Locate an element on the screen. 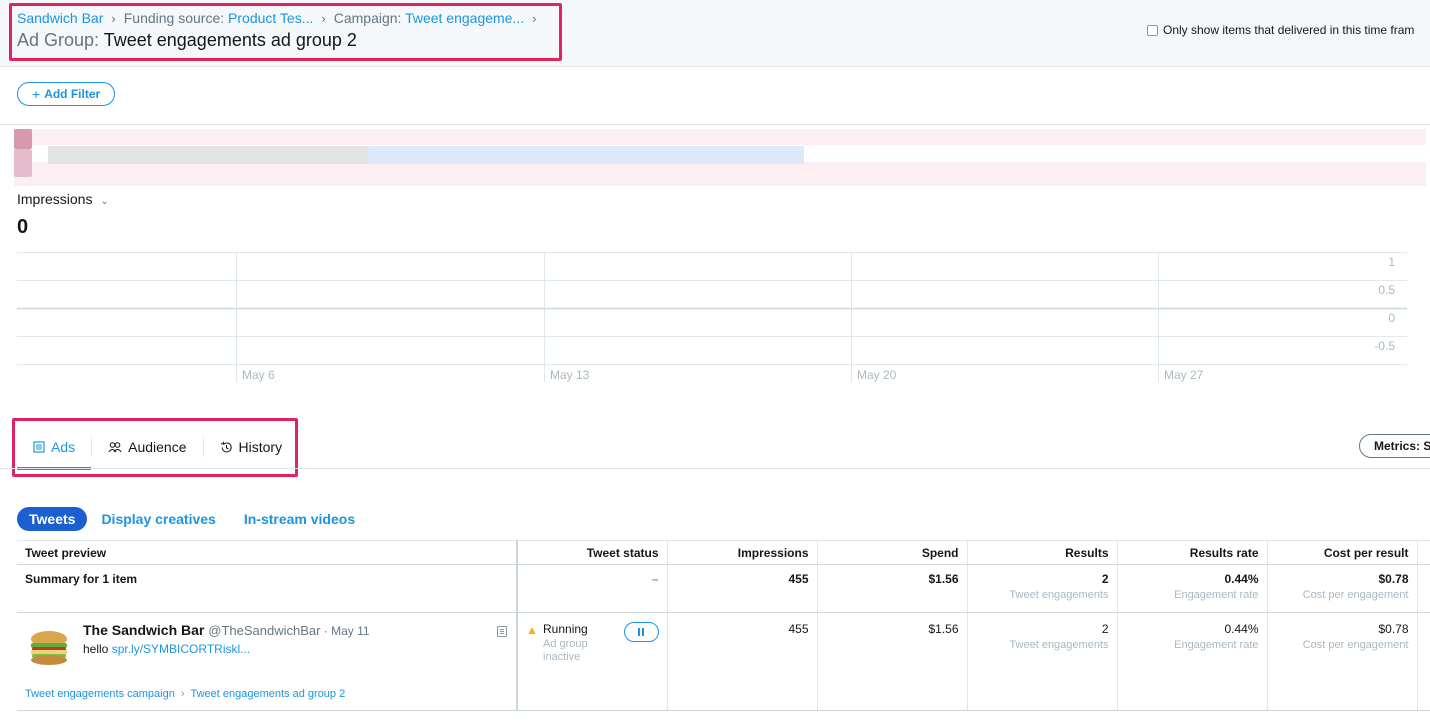  tweet-status-sublabel: Ad group inactive is located at coordinates (565, 650).